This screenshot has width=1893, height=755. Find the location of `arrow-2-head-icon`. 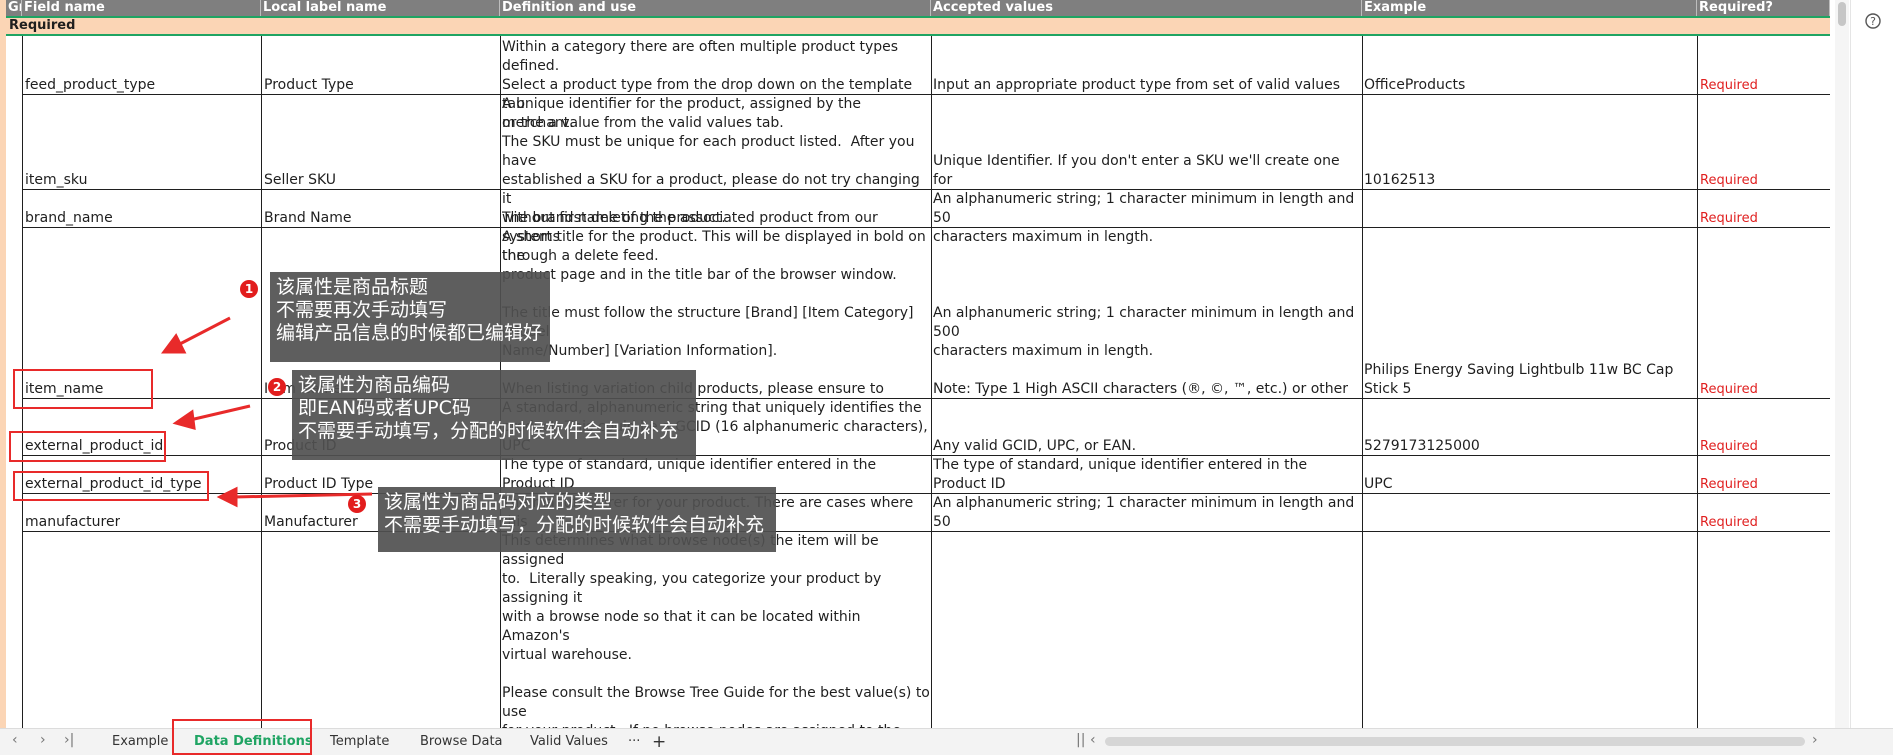

arrow-2-head-icon is located at coordinates (184, 420).